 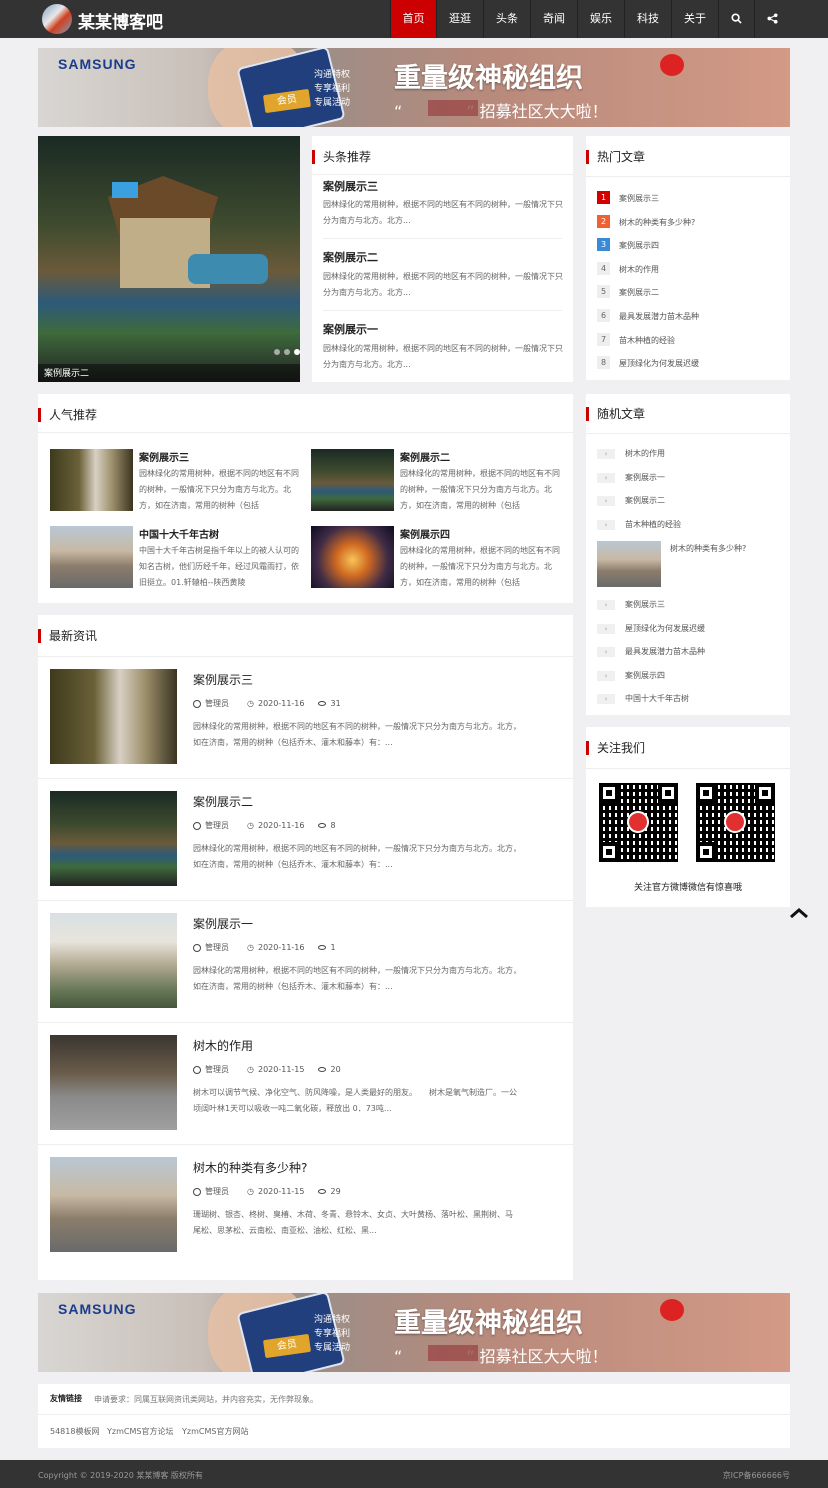 I want to click on search-icon, so click(x=736, y=18).